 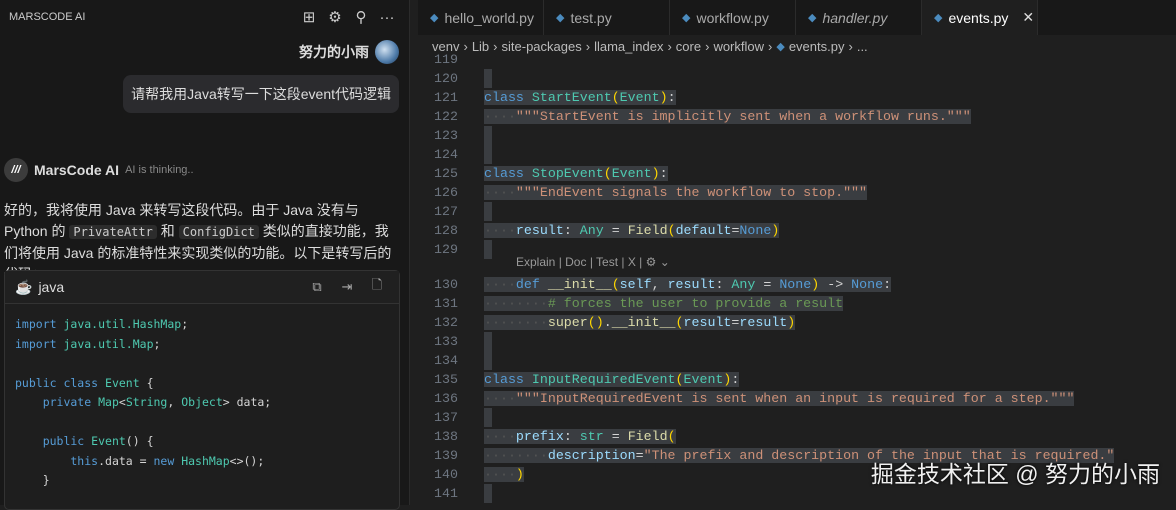 What do you see at coordinates (591, 230) in the screenshot?
I see `code-token: Any` at bounding box center [591, 230].